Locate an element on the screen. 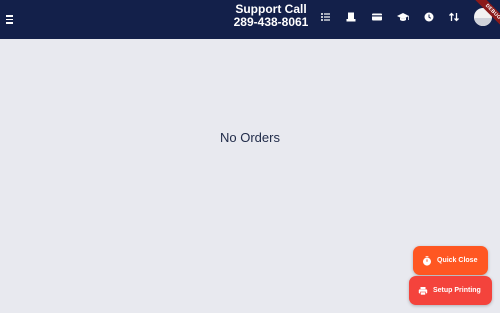  empty-state-message: No Orders is located at coordinates (250, 137).